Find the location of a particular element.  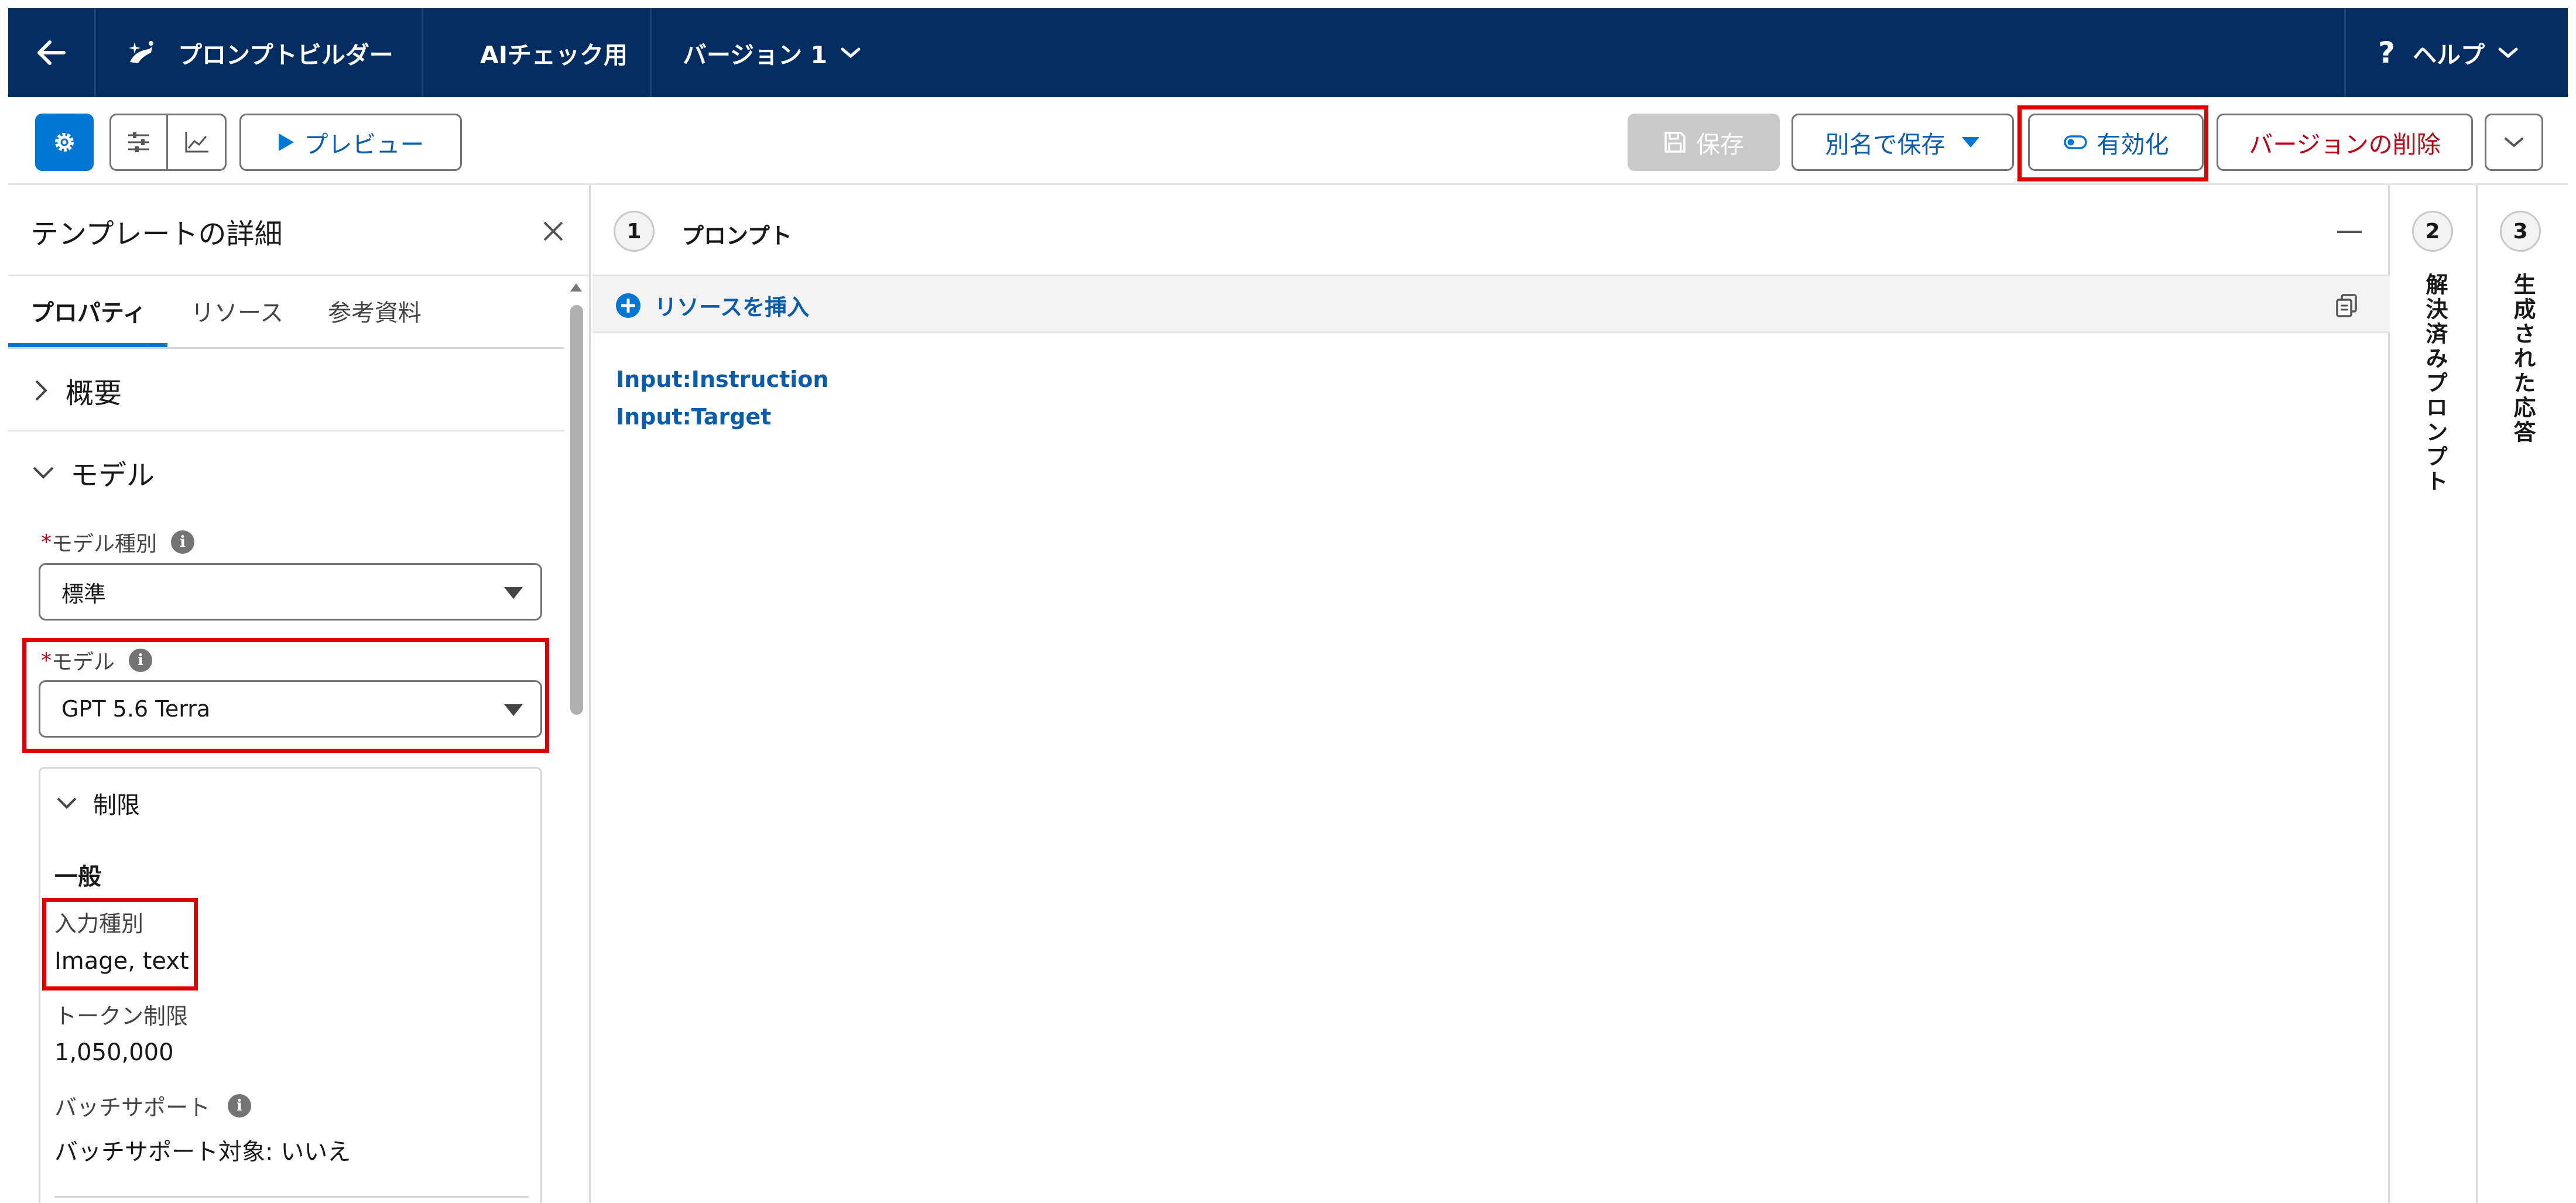

play-icon is located at coordinates (286, 142).